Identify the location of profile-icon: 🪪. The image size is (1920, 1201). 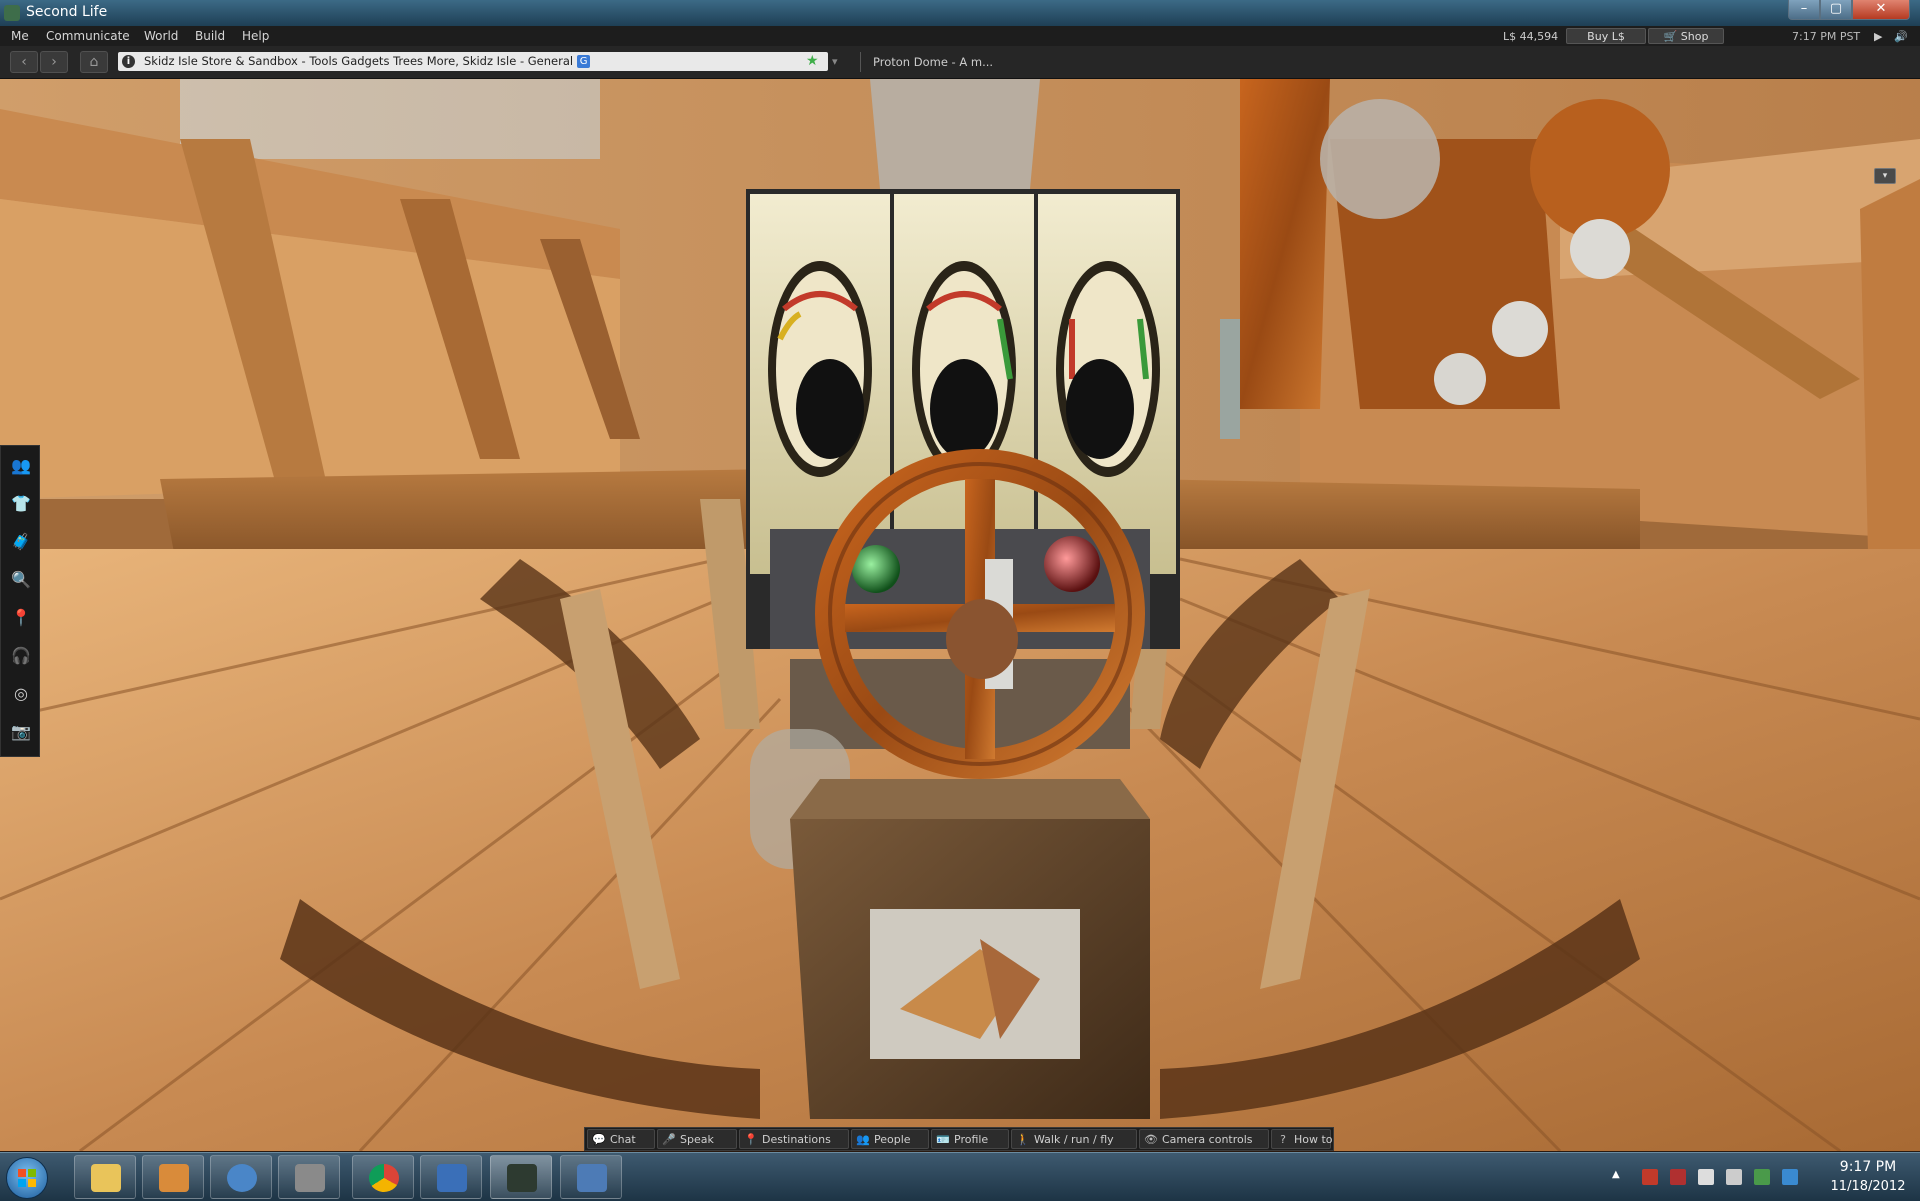
(943, 1139).